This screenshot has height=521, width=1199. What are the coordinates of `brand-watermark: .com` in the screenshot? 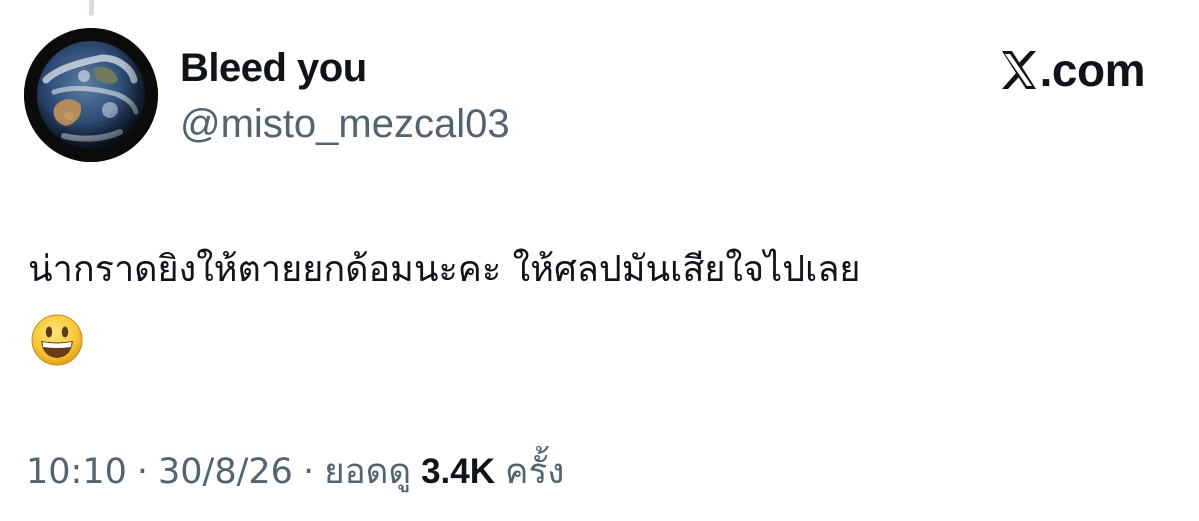 It's located at (1073, 70).